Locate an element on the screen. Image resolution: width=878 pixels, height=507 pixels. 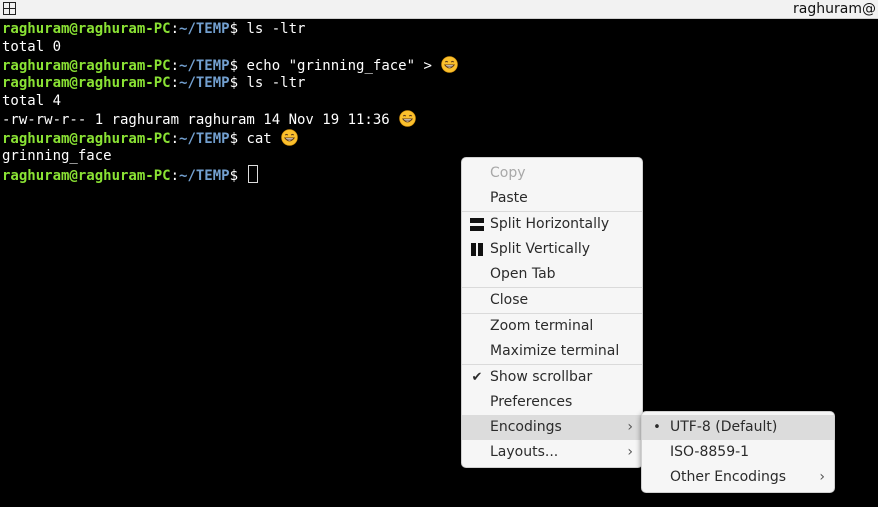
menu-item-label: Encodings is located at coordinates (526, 427).